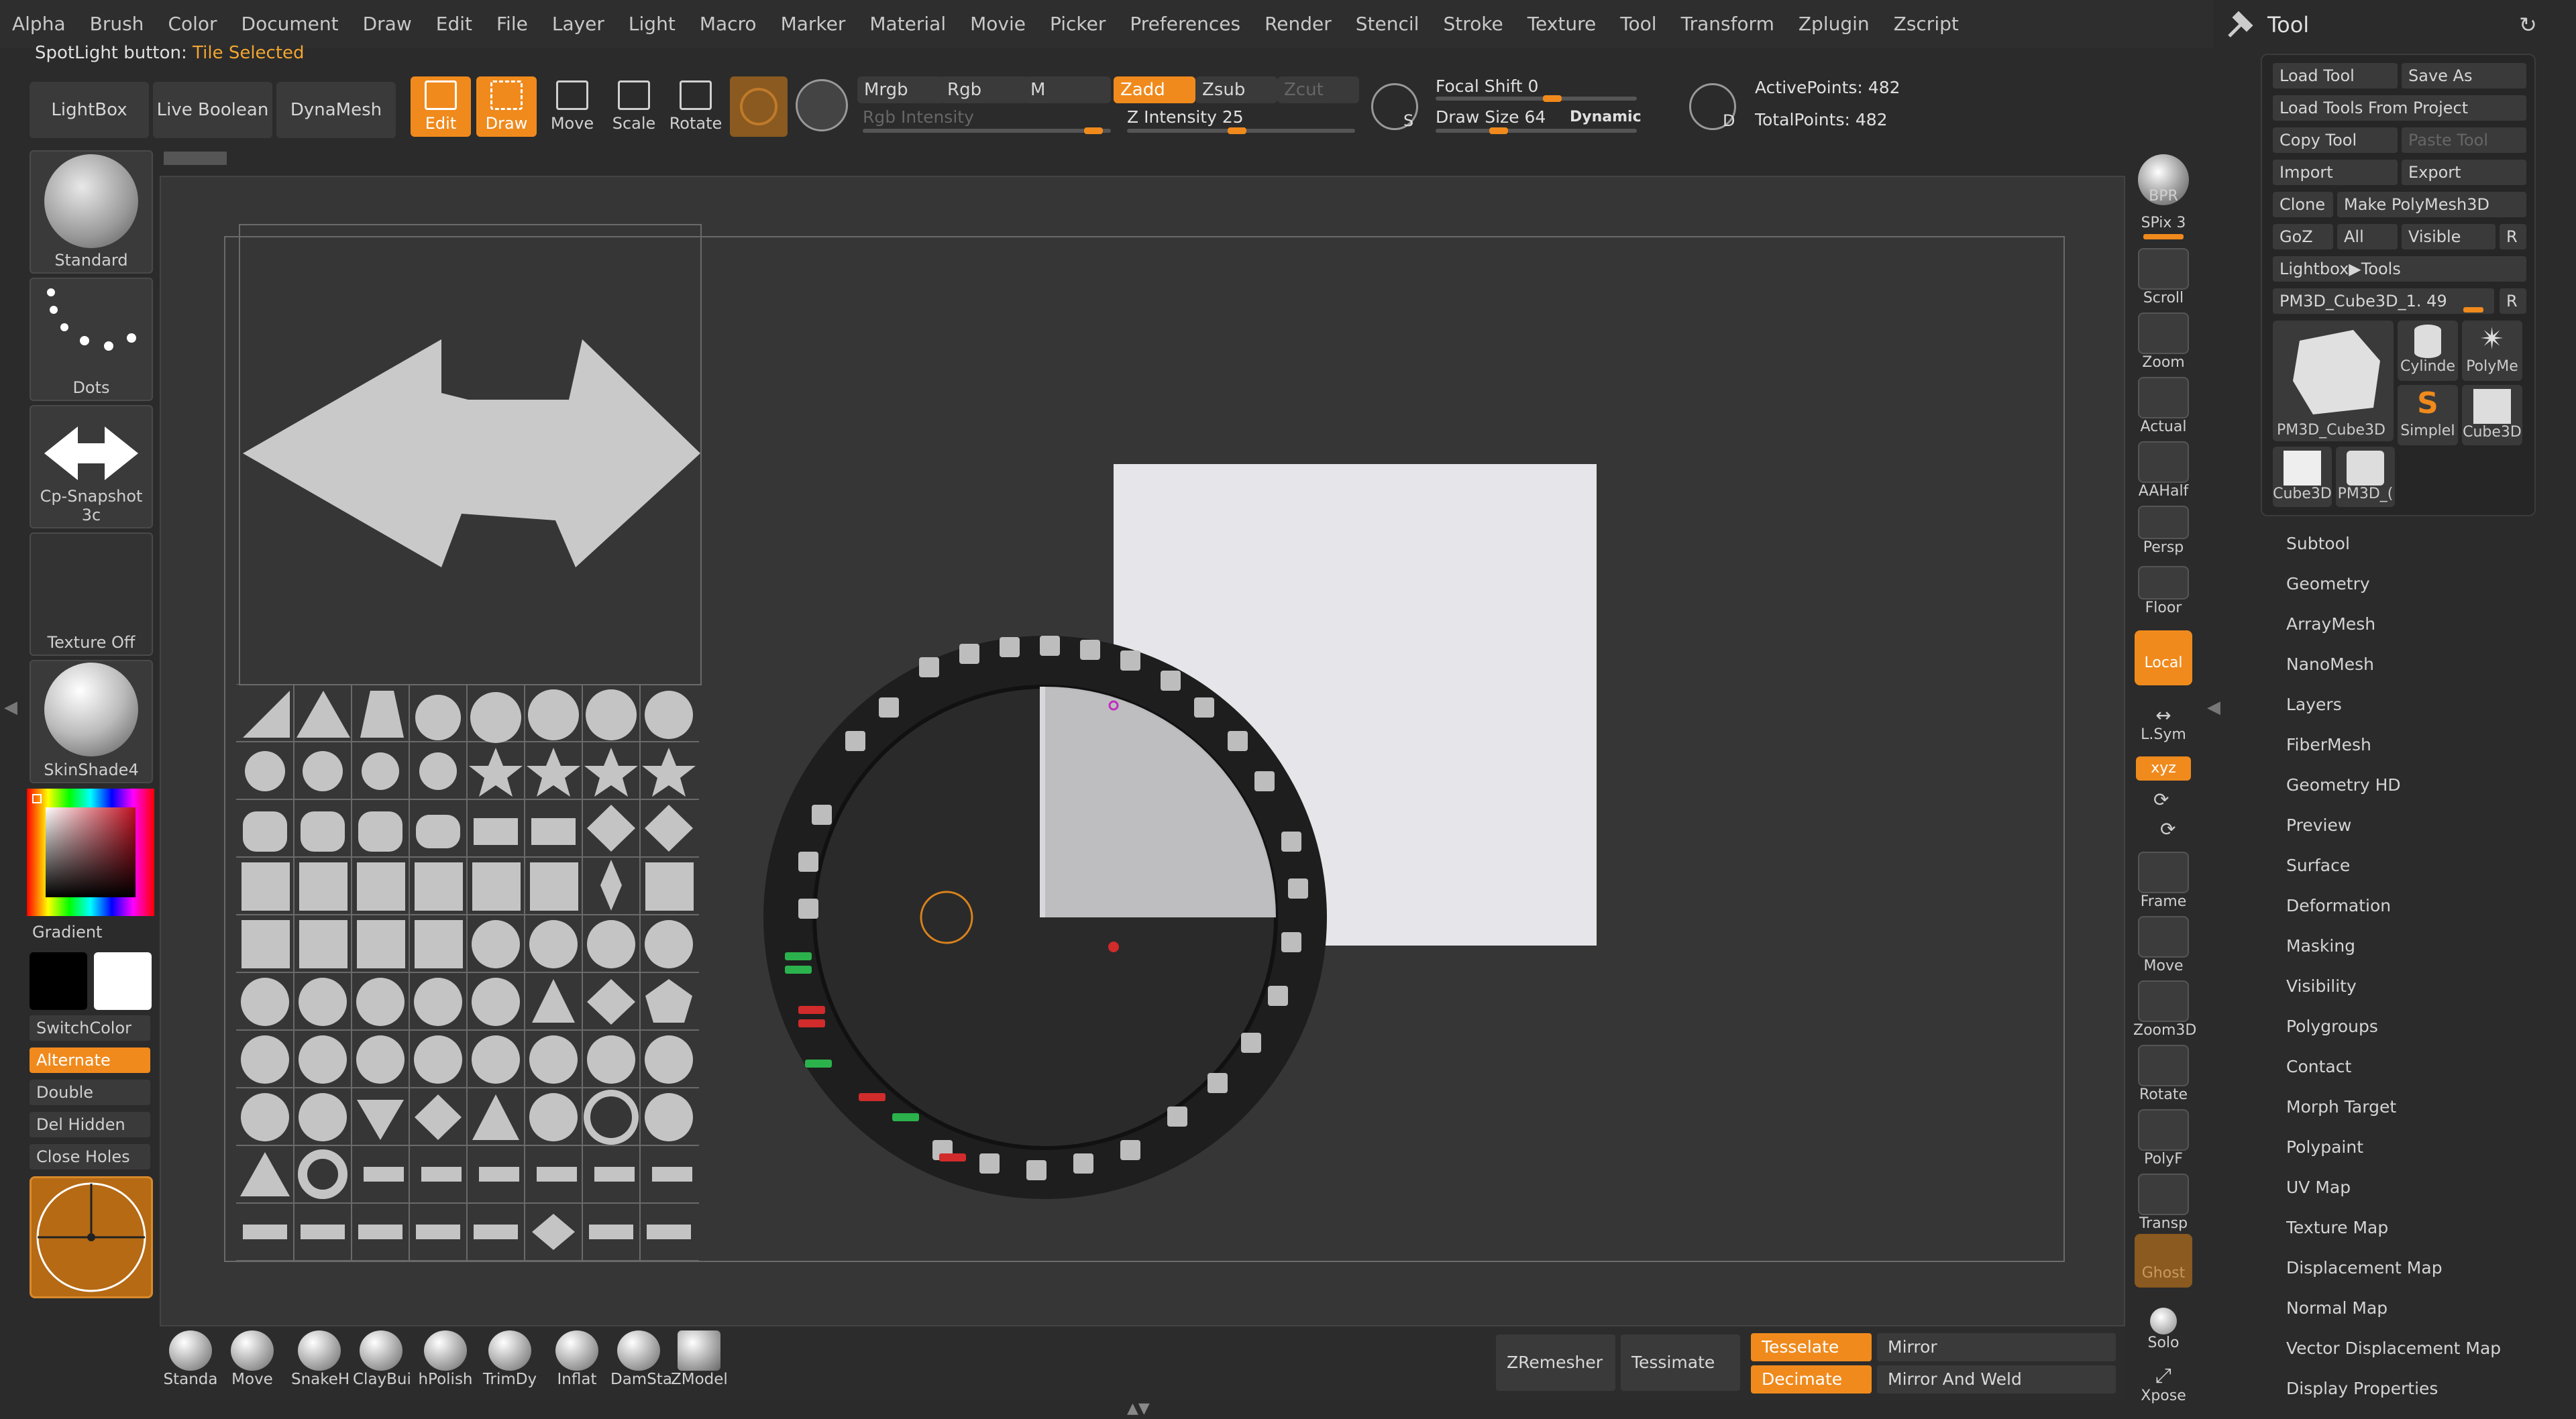  What do you see at coordinates (10, 708) in the screenshot?
I see `left-tray-toggle-icon: ◀` at bounding box center [10, 708].